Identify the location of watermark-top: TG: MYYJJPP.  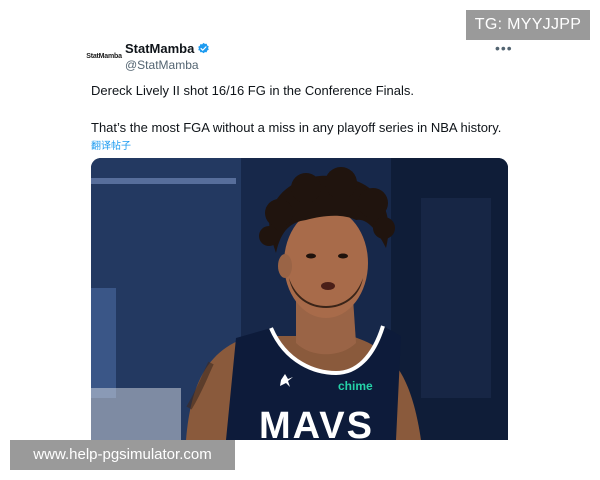
(528, 25).